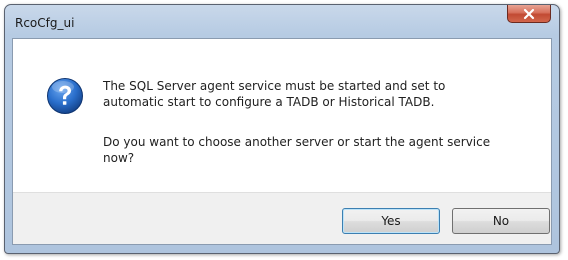 The image size is (568, 260). I want to click on no-button: No, so click(501, 221).